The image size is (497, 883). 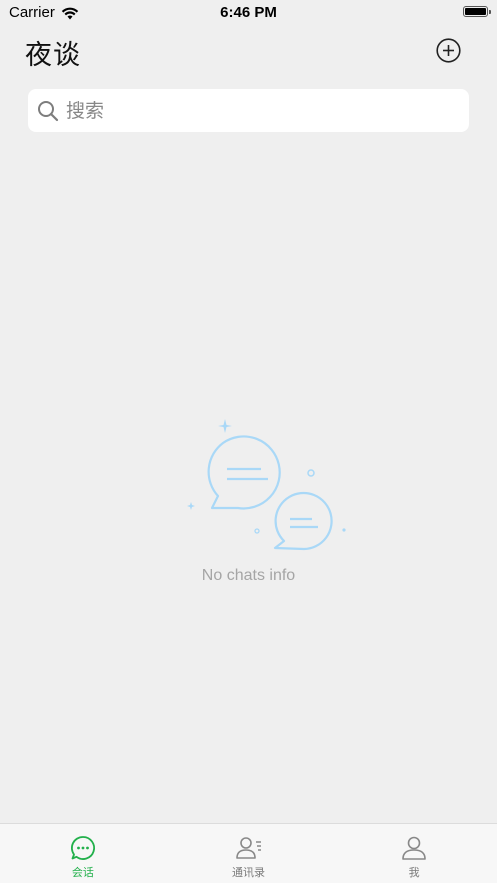 What do you see at coordinates (82, 848) in the screenshot?
I see `chat-bubble-icon` at bounding box center [82, 848].